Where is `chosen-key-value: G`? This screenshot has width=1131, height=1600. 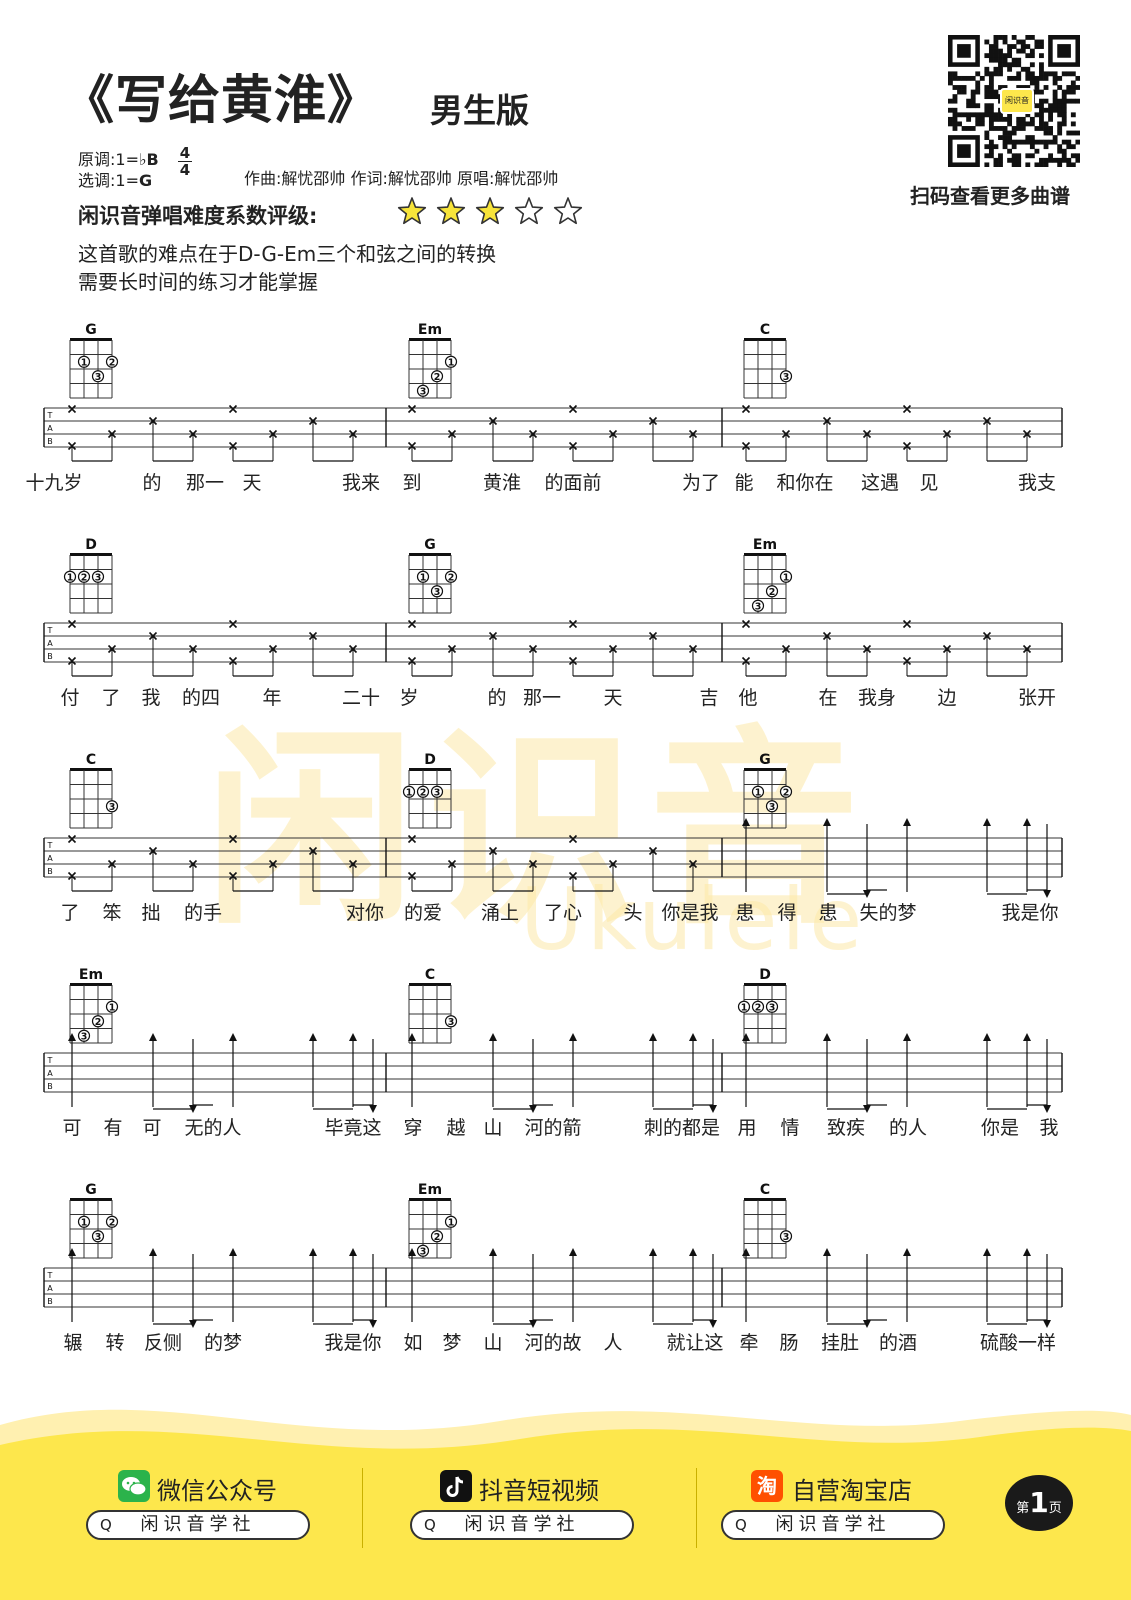 chosen-key-value: G is located at coordinates (145, 180).